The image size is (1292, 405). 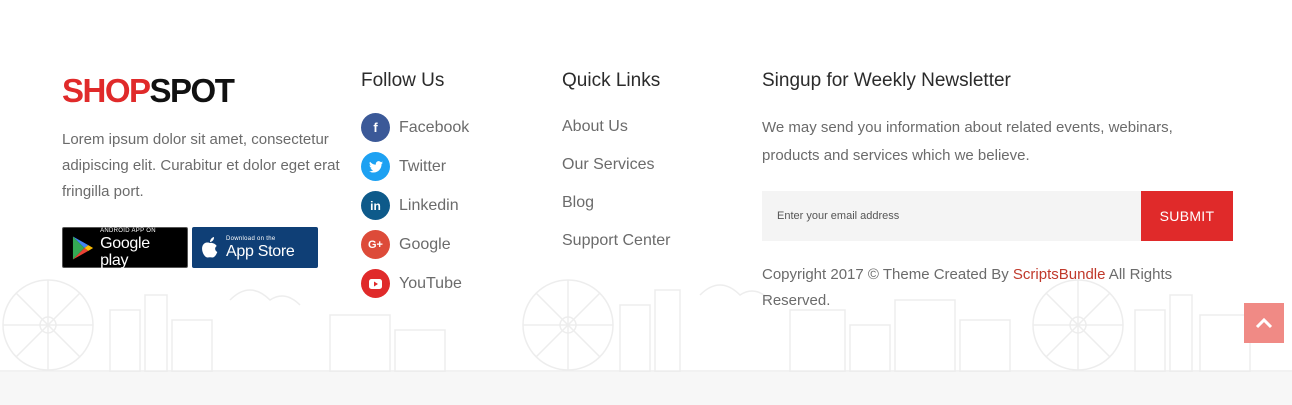 I want to click on social-label: YouTube, so click(x=430, y=283).